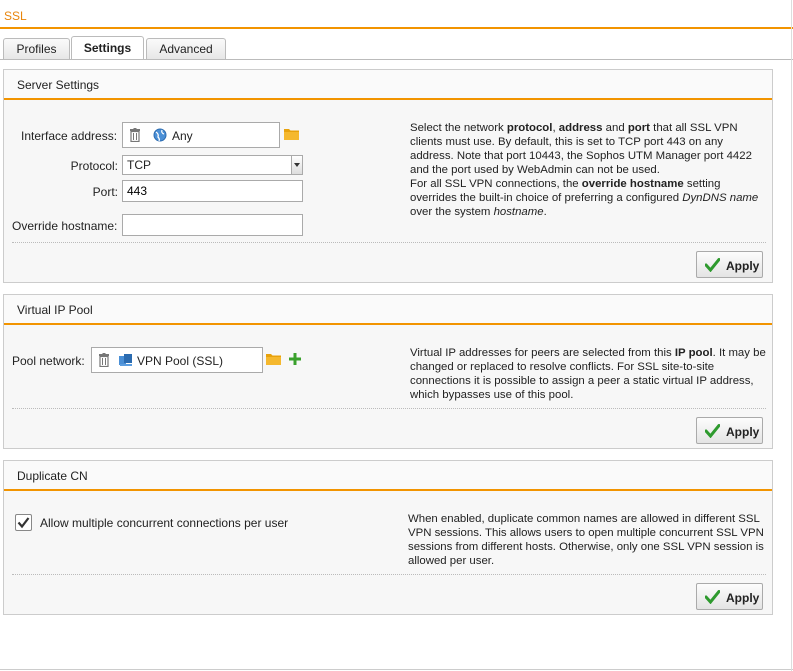 This screenshot has height=671, width=793. I want to click on interface-address-label: Interface address:, so click(69, 136).